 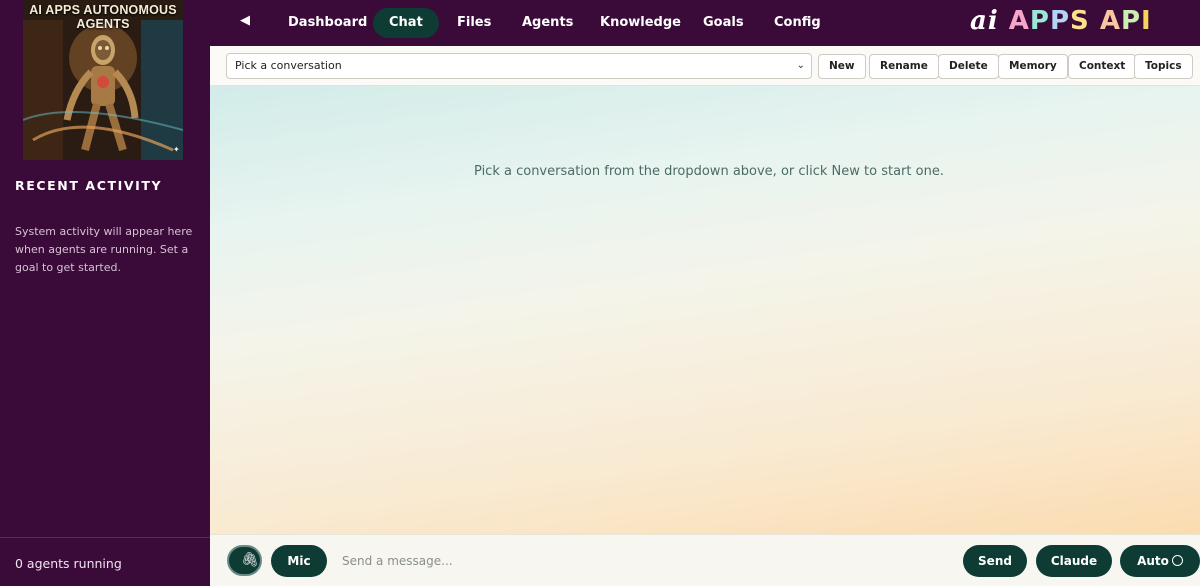 What do you see at coordinates (640, 23) in the screenshot?
I see `tab-knowledge: Knowledge` at bounding box center [640, 23].